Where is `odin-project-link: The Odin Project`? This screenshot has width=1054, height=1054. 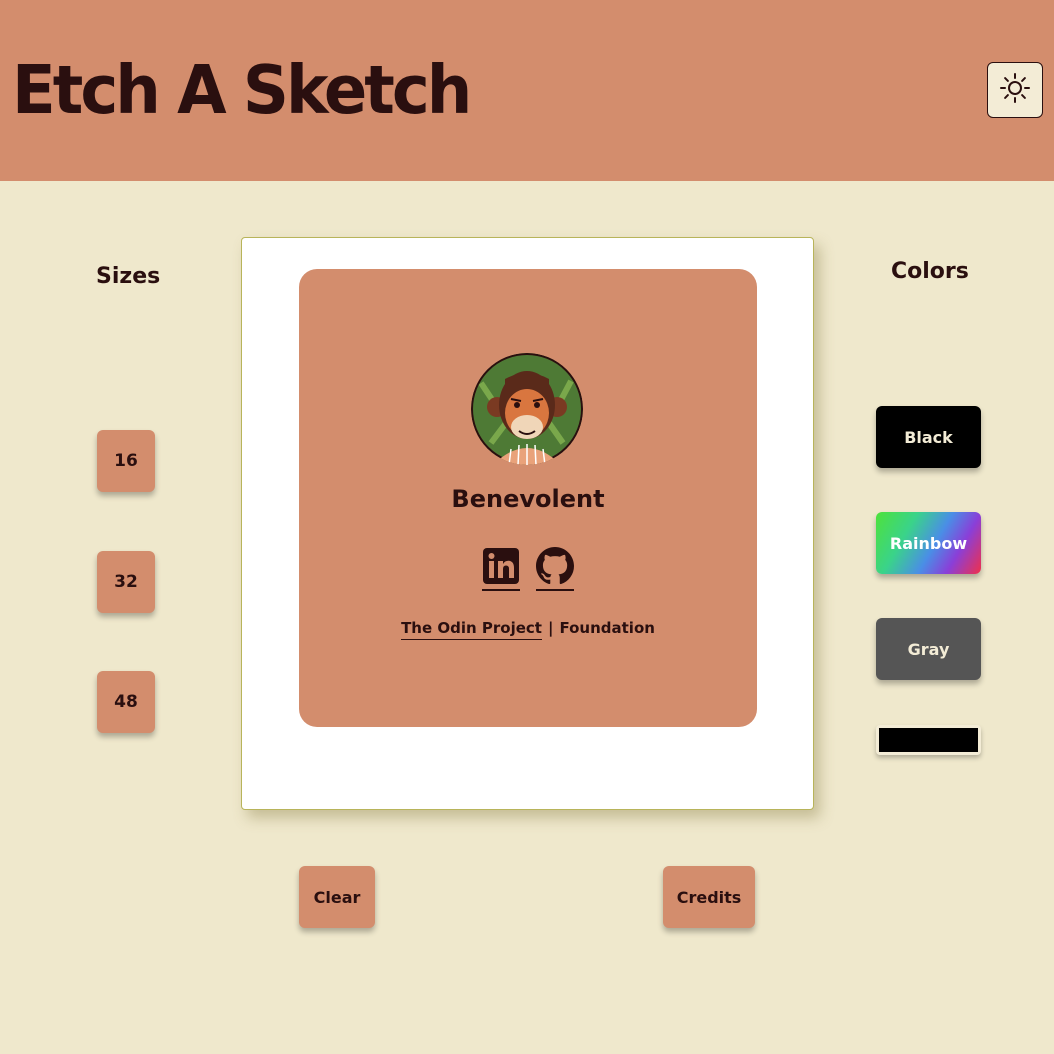 odin-project-link: The Odin Project is located at coordinates (471, 629).